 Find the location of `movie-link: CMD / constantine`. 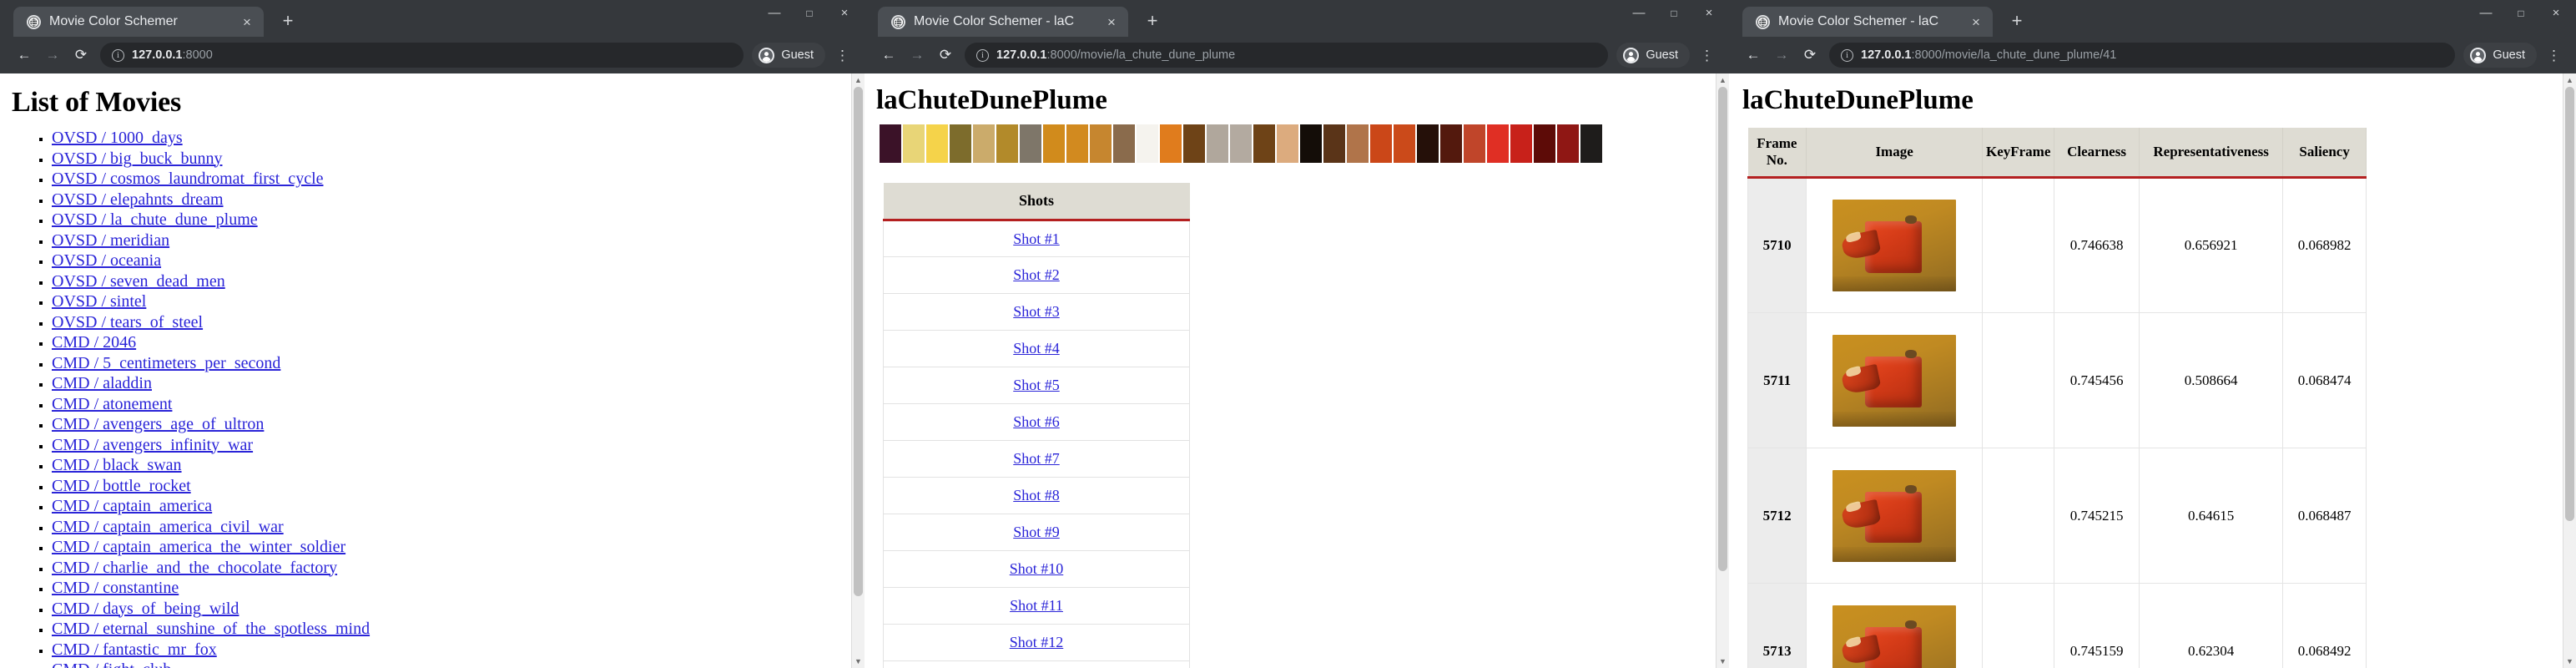

movie-link: CMD / constantine is located at coordinates (115, 588).